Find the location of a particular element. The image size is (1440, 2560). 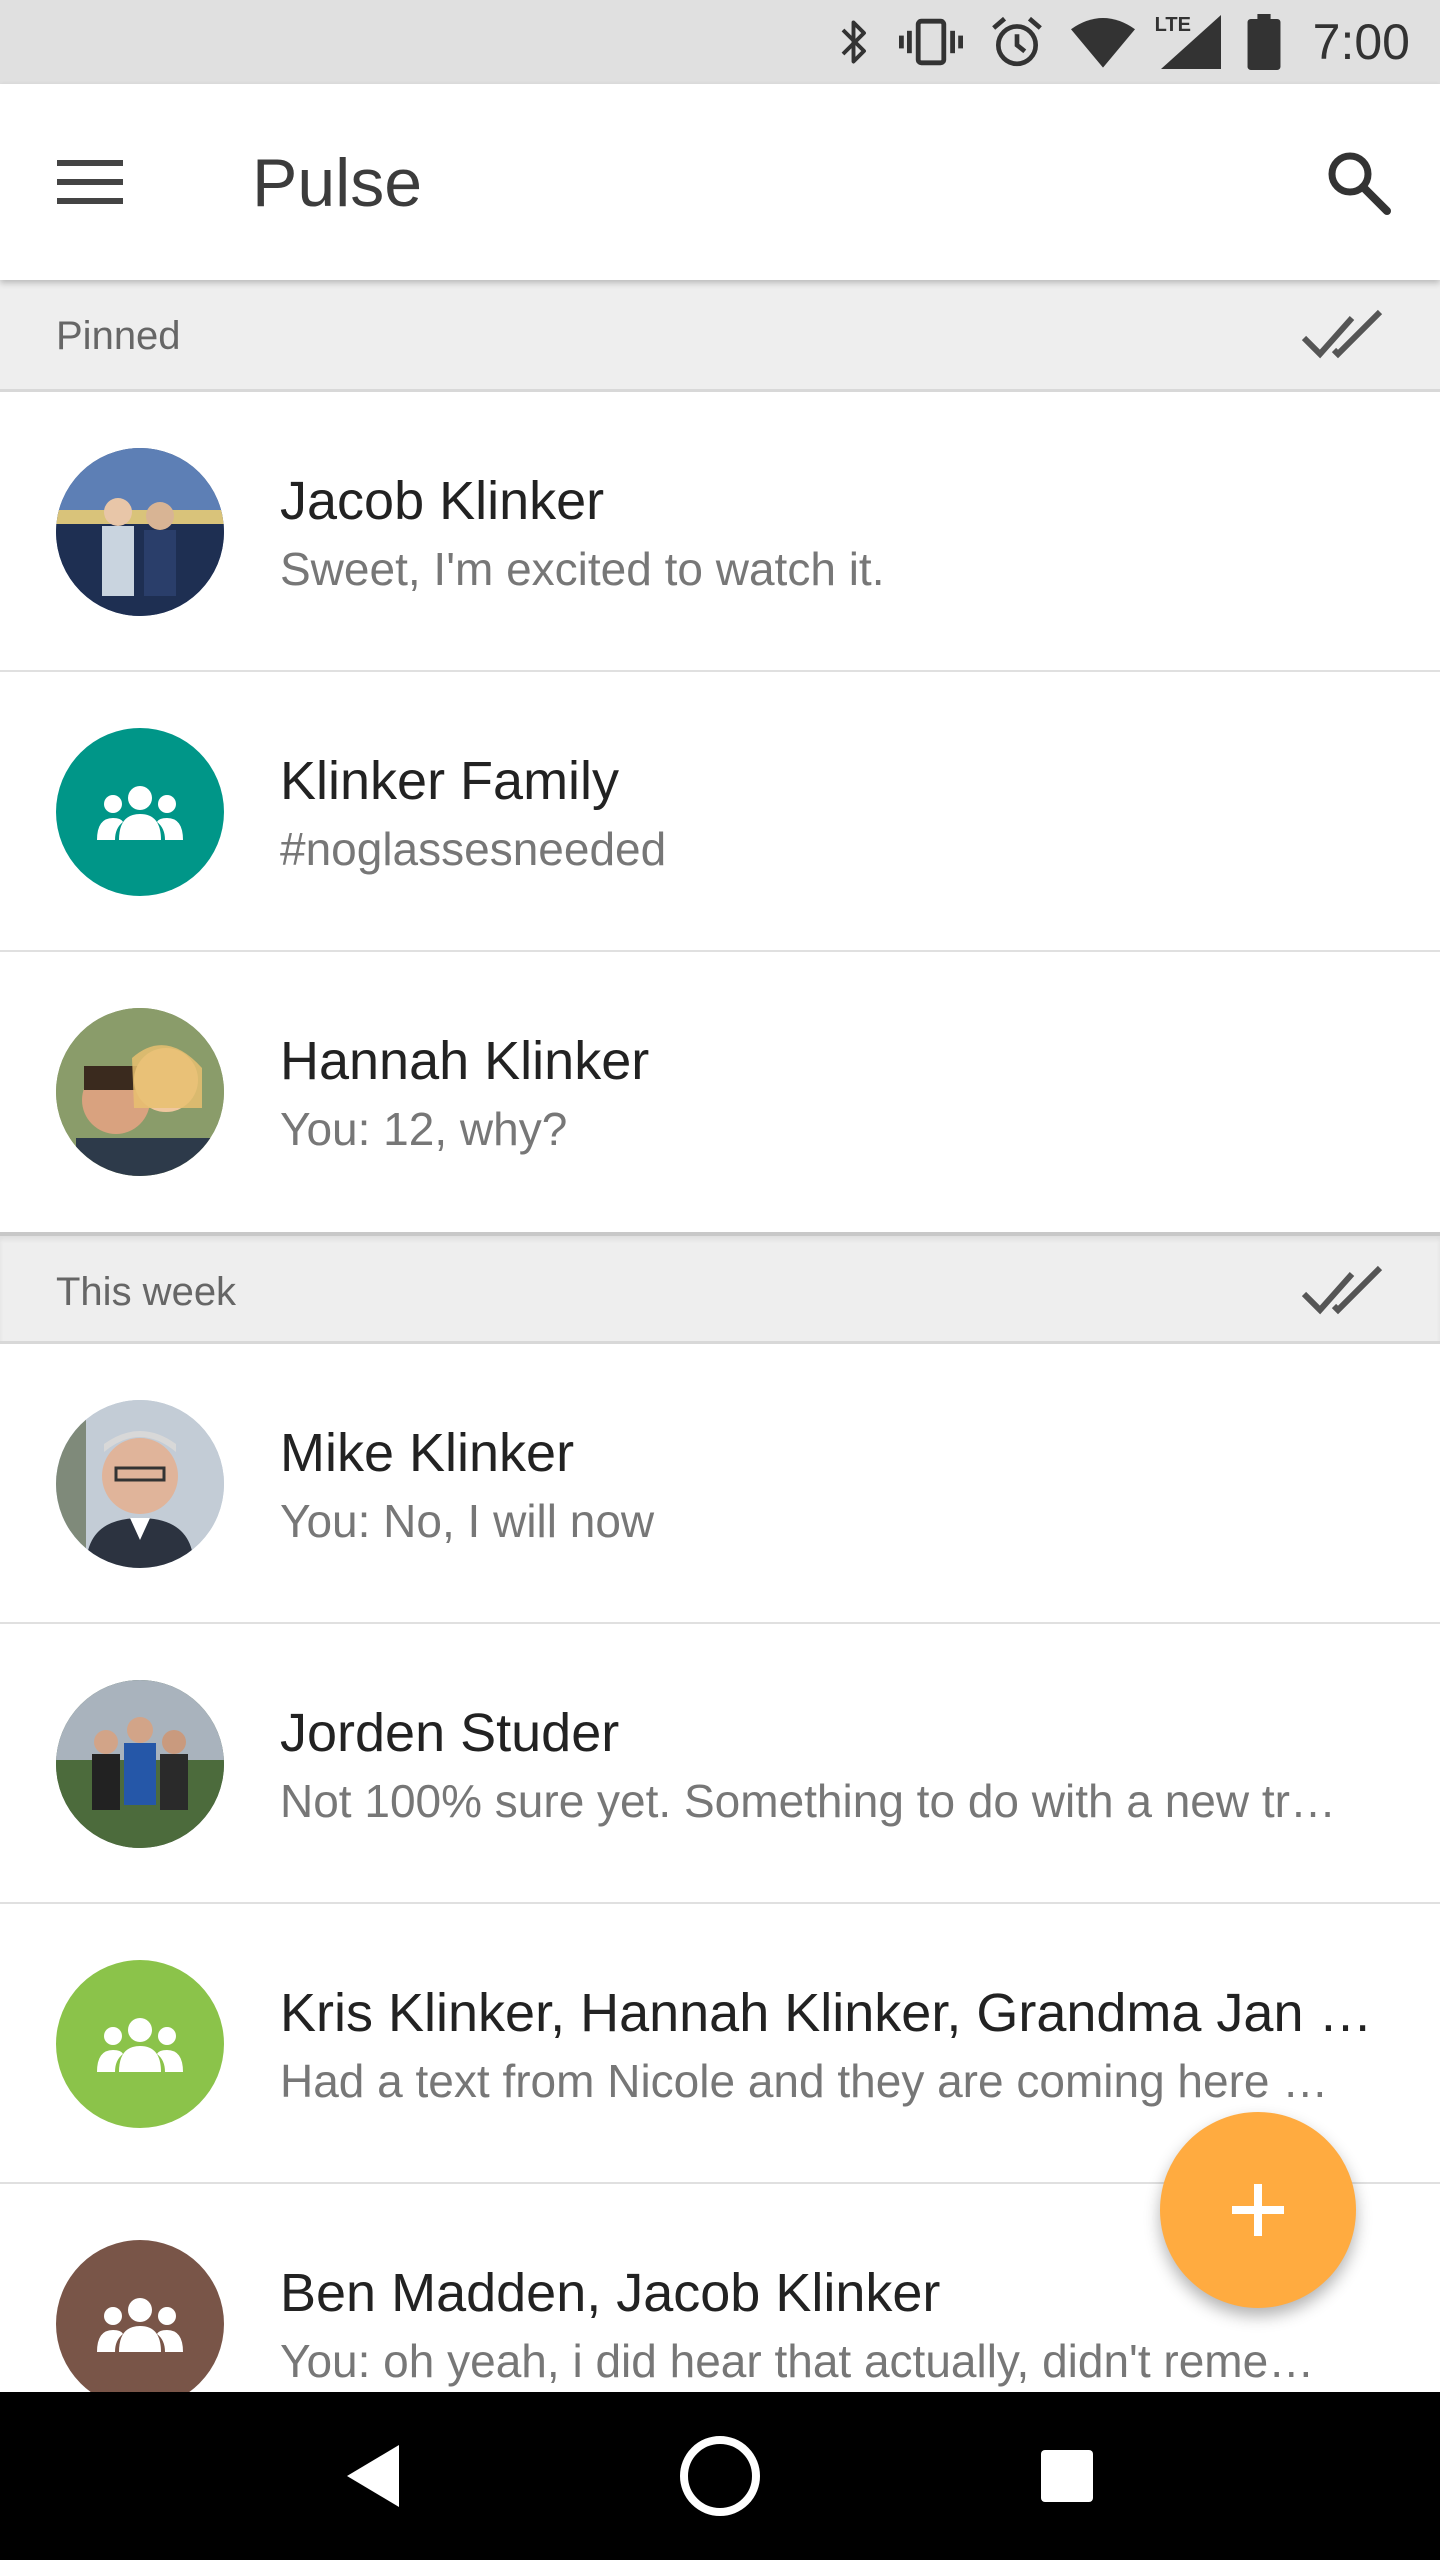

status-bar: LTE 7:00 is located at coordinates (720, 42).